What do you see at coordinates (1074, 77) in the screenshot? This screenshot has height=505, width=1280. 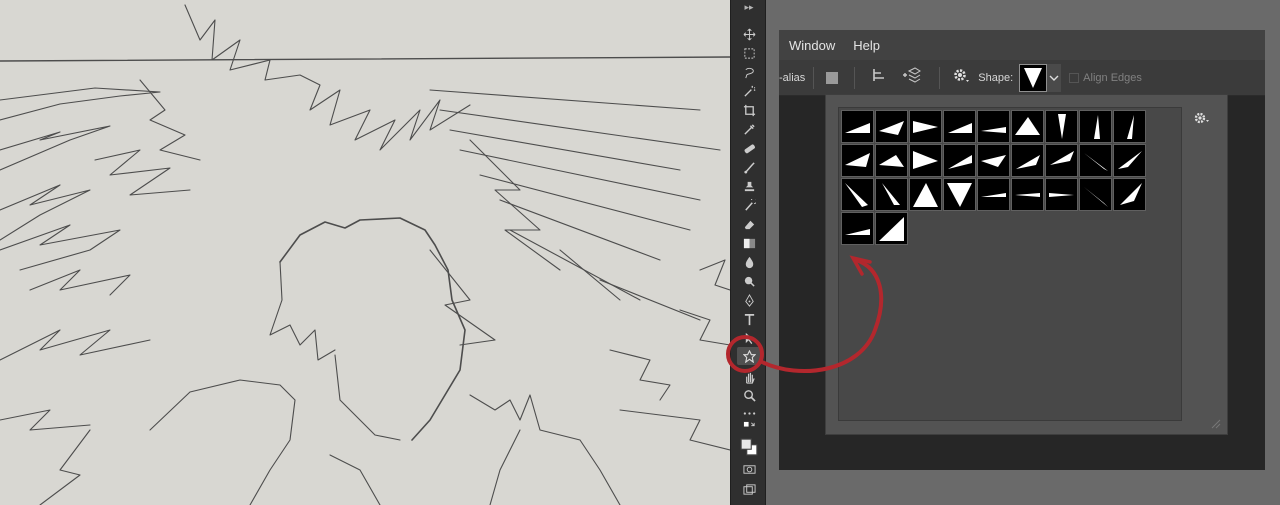 I see `align-edges-checkbox` at bounding box center [1074, 77].